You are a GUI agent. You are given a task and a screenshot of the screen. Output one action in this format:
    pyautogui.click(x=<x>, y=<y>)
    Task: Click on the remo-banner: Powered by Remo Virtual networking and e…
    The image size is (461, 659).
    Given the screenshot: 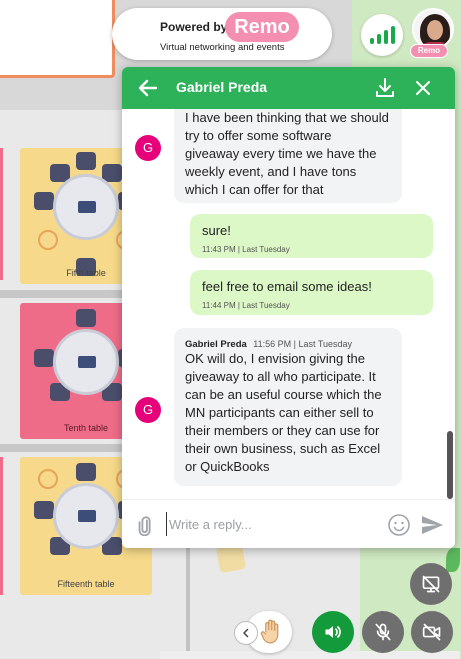 What is the action you would take?
    pyautogui.click(x=222, y=34)
    